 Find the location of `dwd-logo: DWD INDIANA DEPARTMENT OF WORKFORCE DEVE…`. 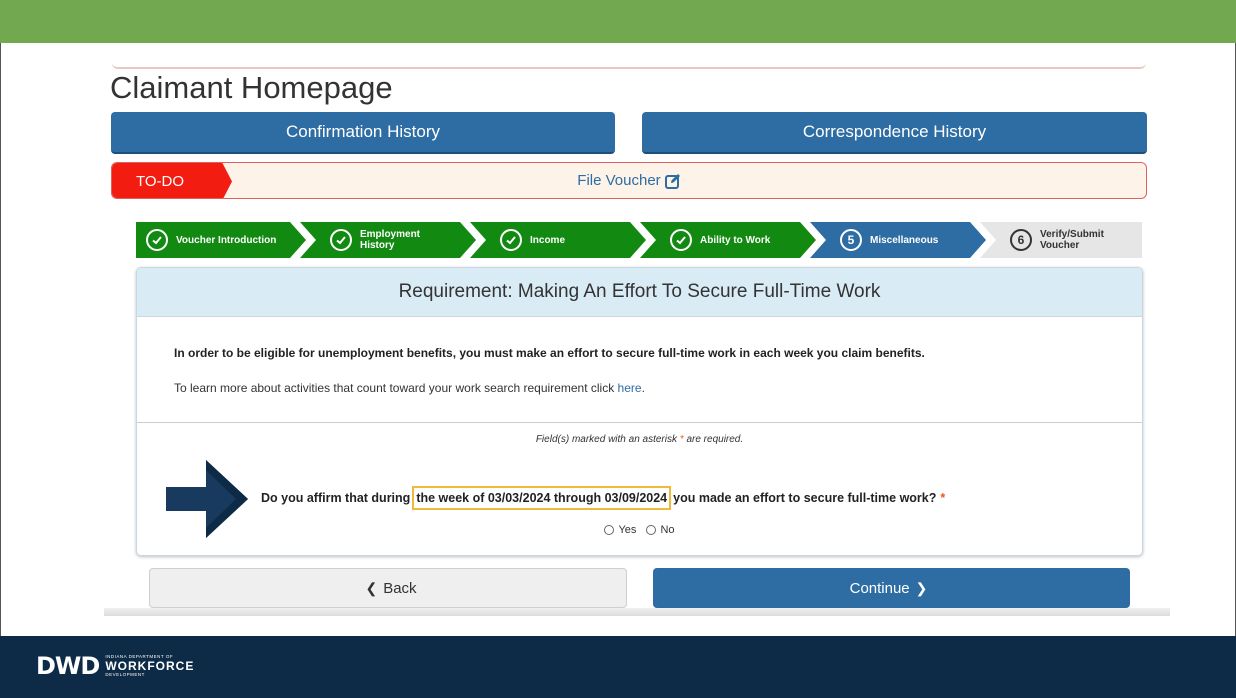

dwd-logo: DWD INDIANA DEPARTMENT OF WORKFORCE DEVE… is located at coordinates (115, 666).